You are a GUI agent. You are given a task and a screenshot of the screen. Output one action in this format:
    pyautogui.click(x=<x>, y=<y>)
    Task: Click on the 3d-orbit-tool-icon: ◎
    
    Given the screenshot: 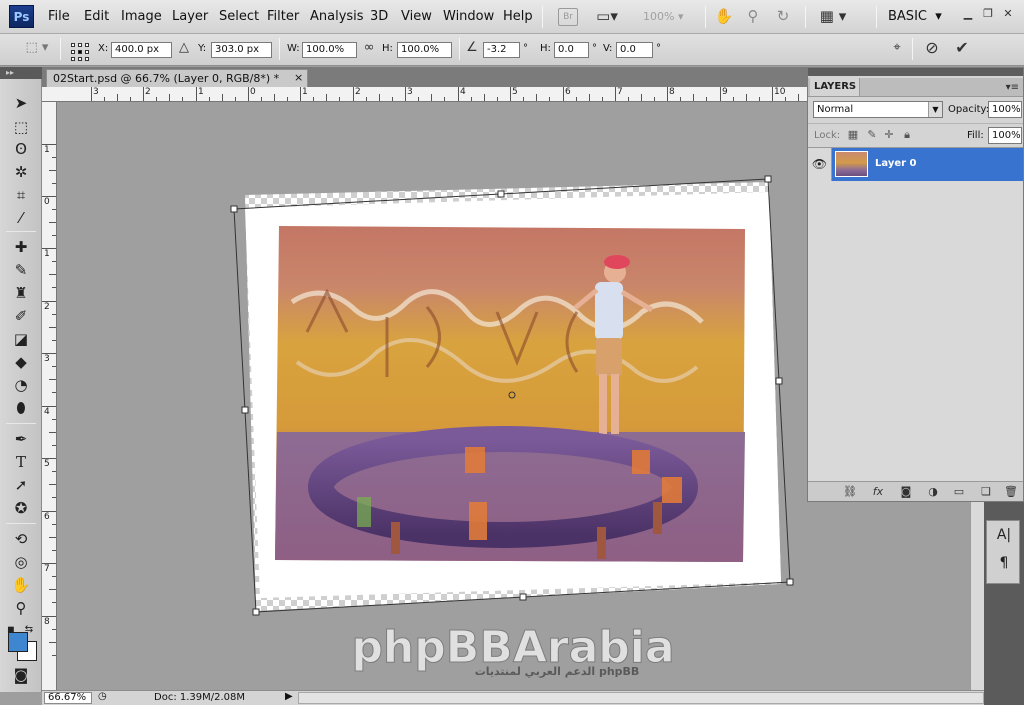 What is the action you would take?
    pyautogui.click(x=21, y=562)
    